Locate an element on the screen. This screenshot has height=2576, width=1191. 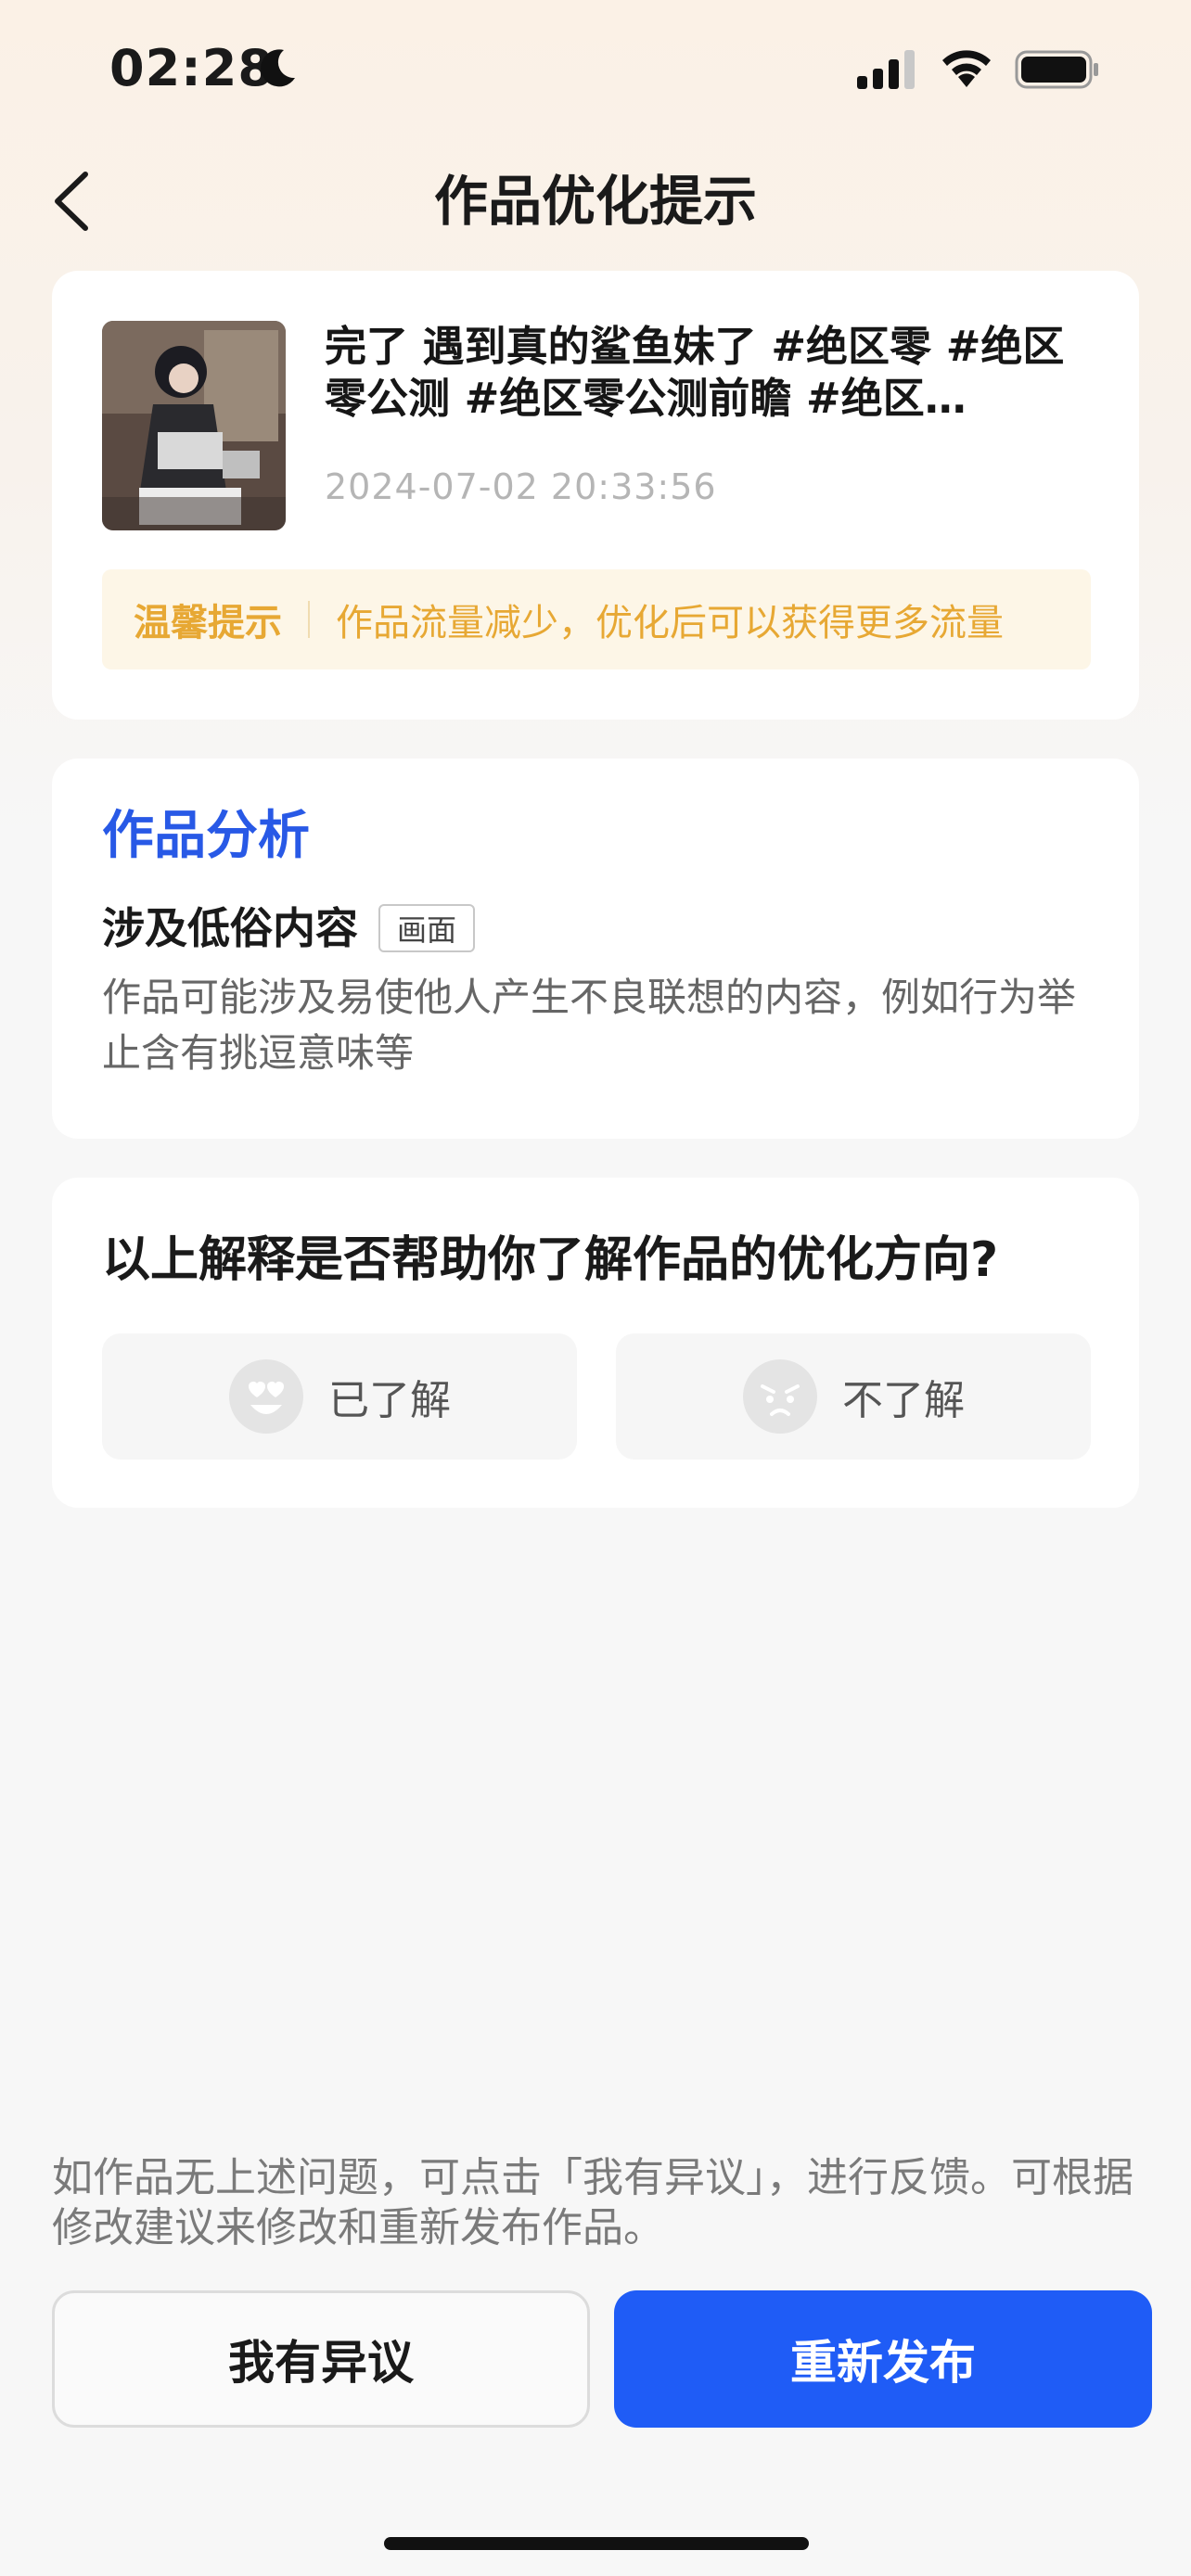
not-understood-button: 不了解 is located at coordinates (853, 1397).